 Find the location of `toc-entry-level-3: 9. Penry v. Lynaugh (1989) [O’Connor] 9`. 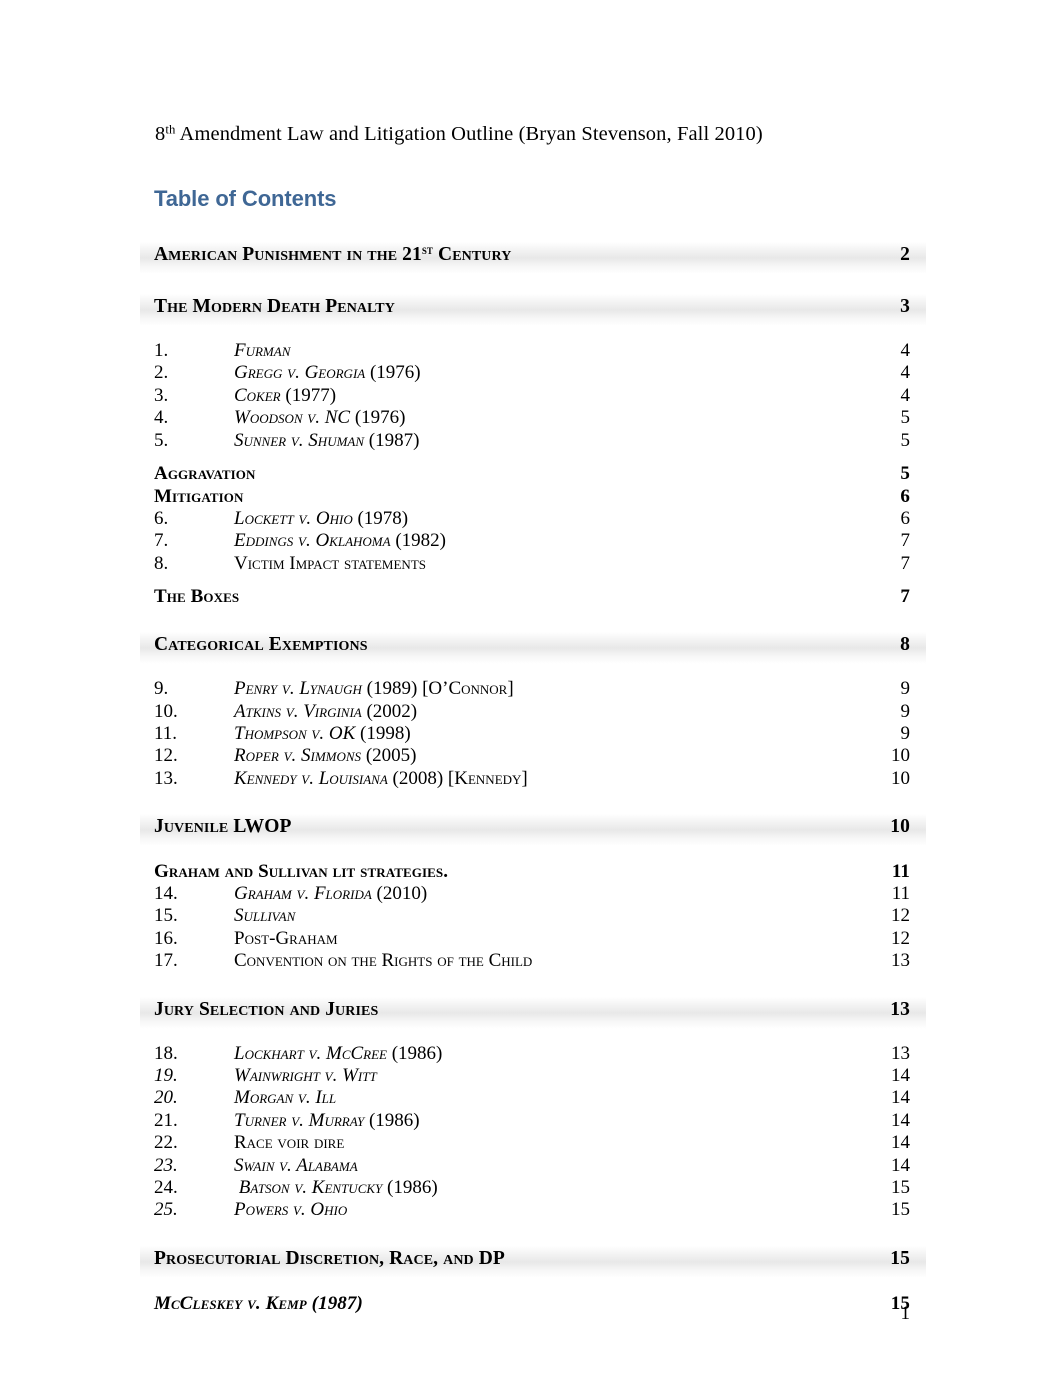

toc-entry-level-3: 9. Penry v. Lynaugh (1989) [O’Connor] 9 is located at coordinates (532, 689).